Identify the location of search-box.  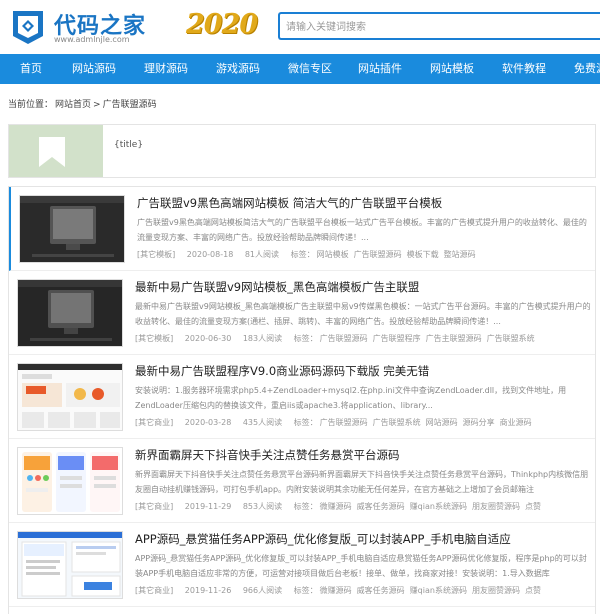
(439, 26).